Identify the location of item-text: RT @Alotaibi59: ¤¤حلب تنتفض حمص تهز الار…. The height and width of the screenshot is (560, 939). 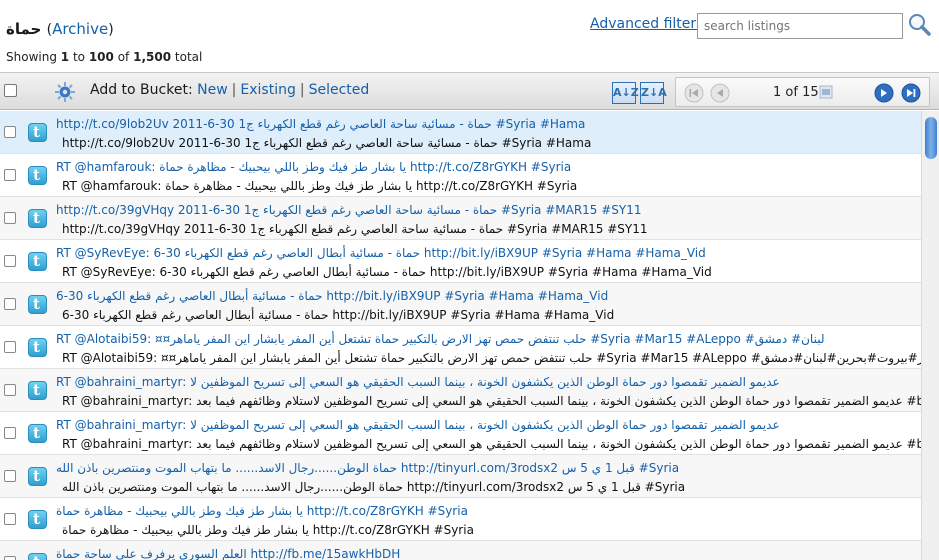
(491, 358).